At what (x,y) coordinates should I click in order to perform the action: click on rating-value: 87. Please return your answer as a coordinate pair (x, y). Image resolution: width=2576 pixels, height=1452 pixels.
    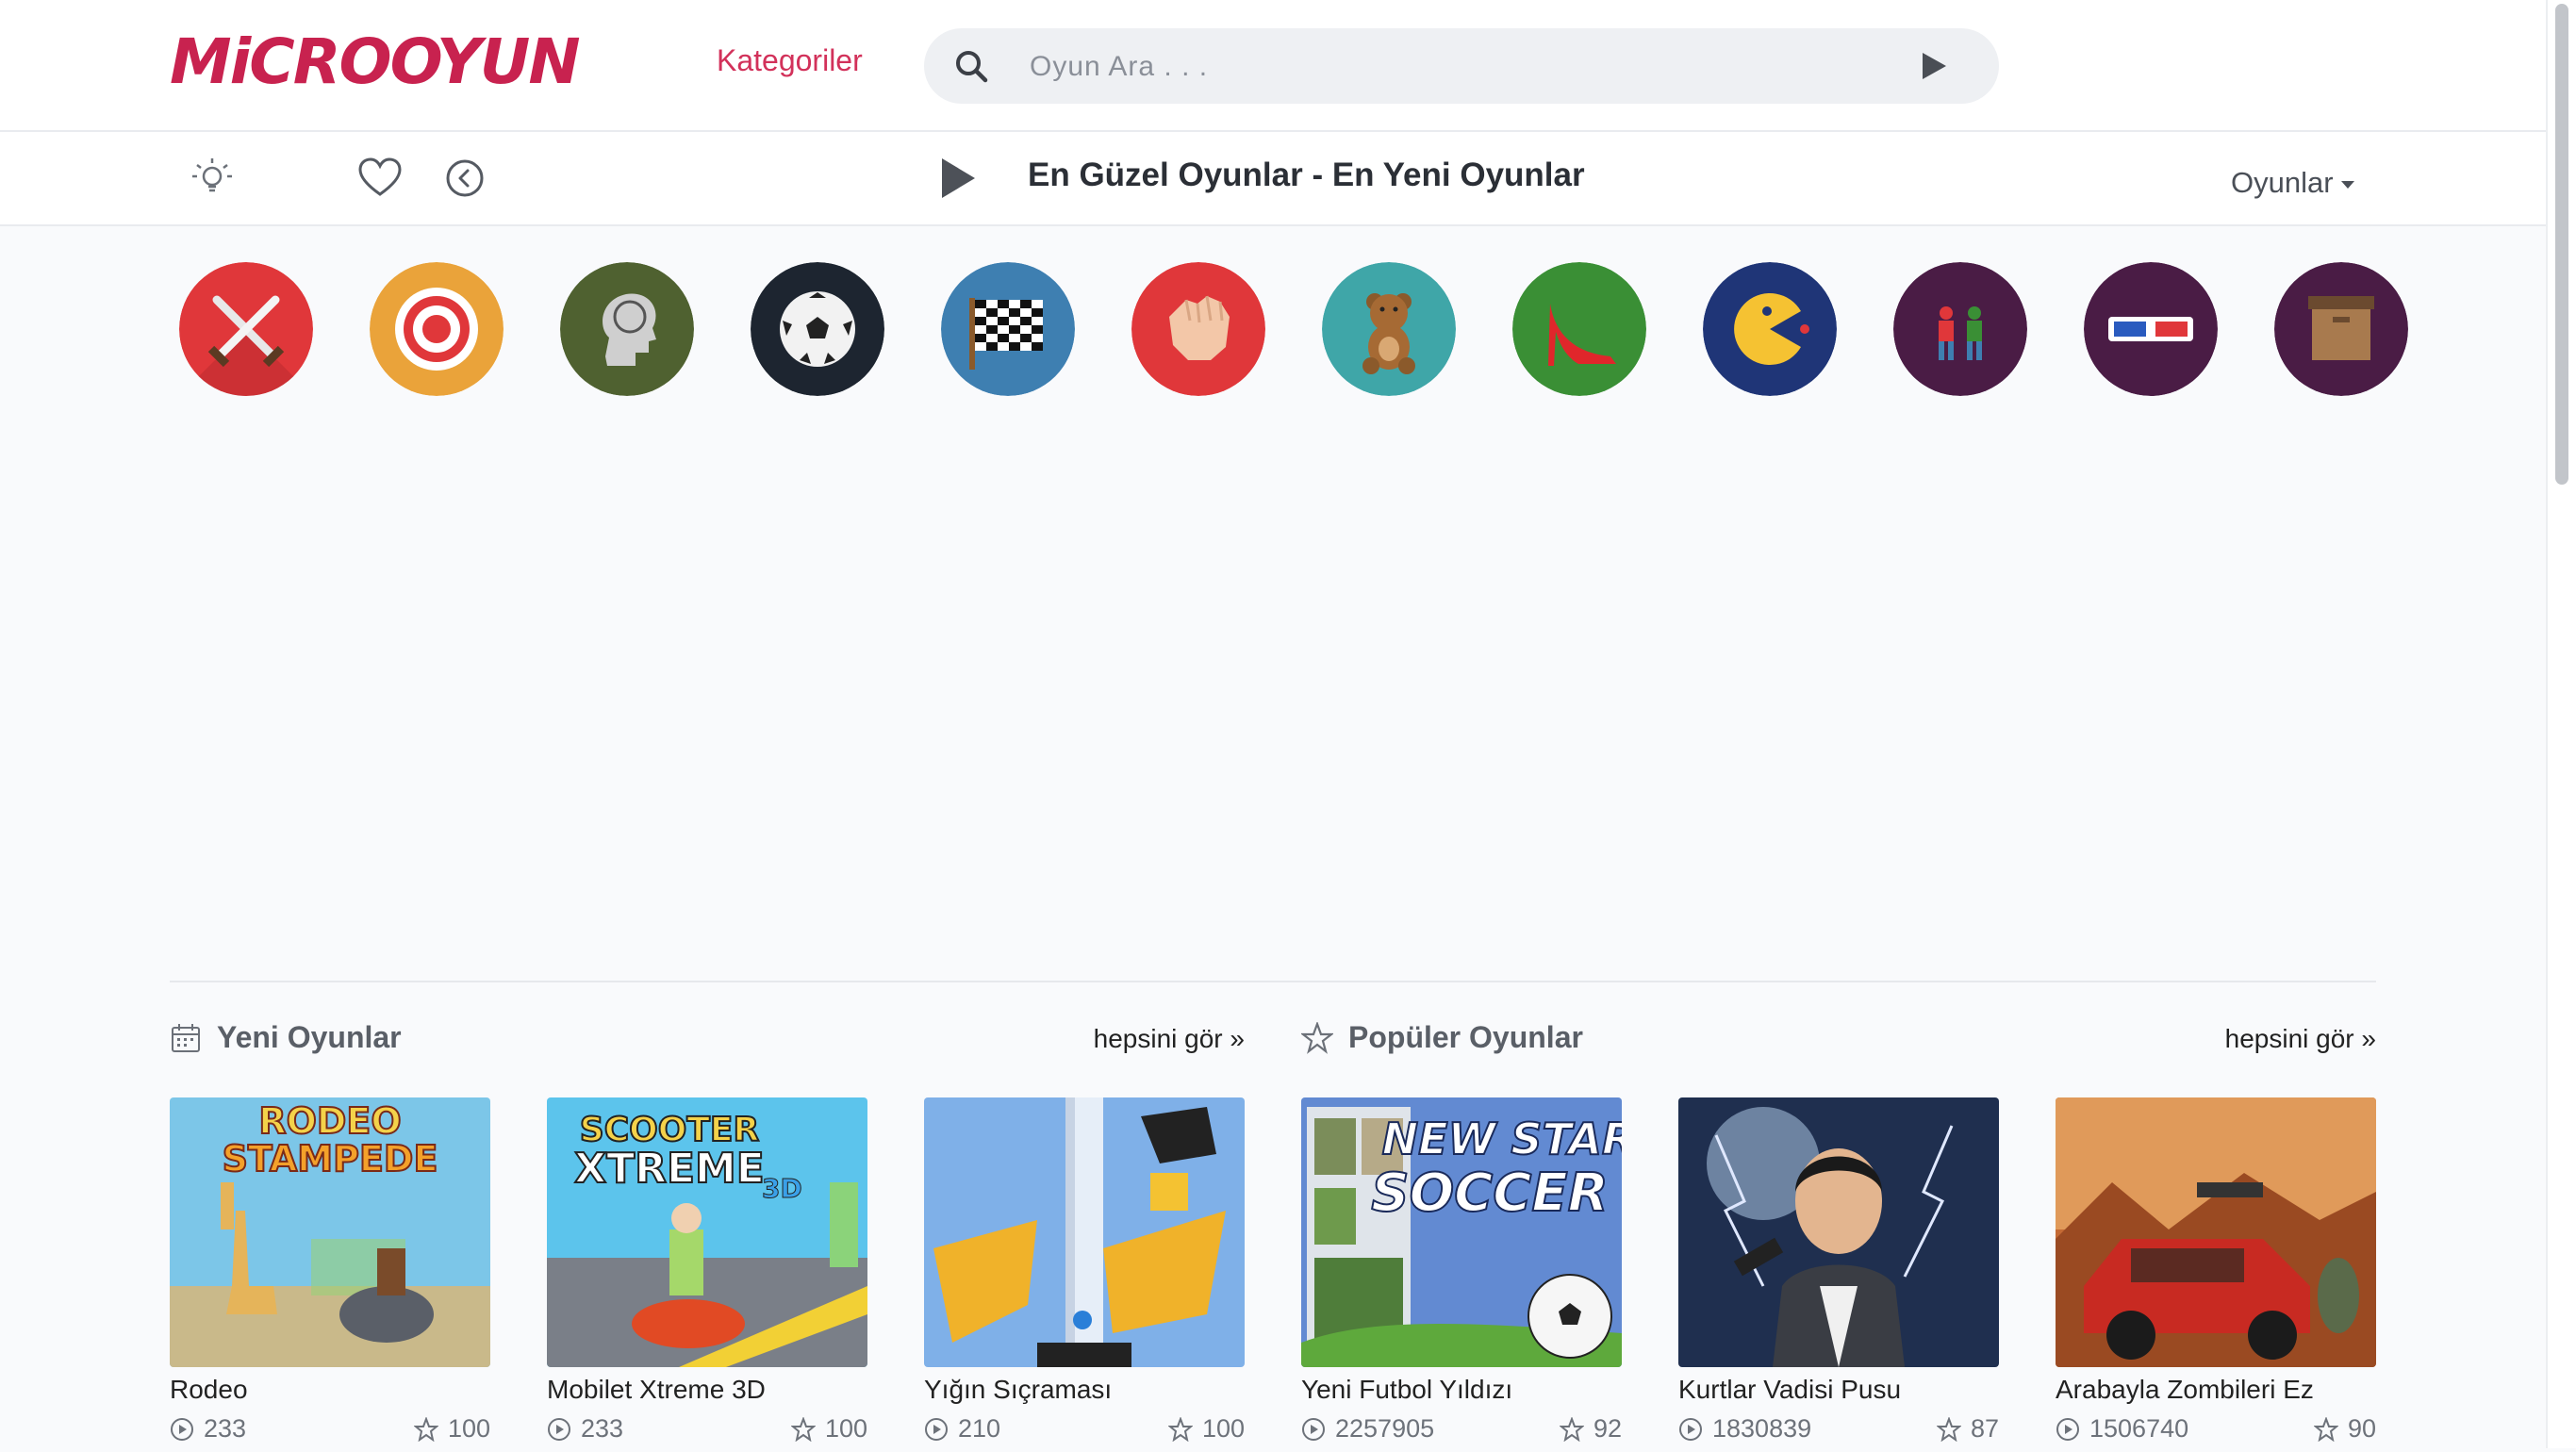
    Looking at the image, I should click on (1984, 1428).